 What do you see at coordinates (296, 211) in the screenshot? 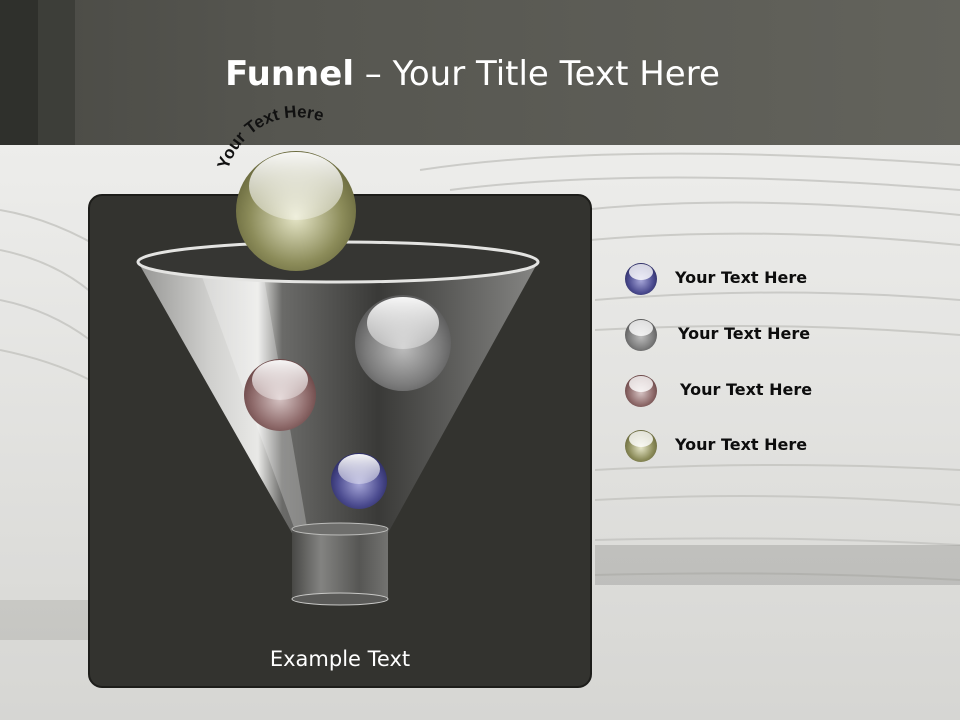
I see `ball-olive` at bounding box center [296, 211].